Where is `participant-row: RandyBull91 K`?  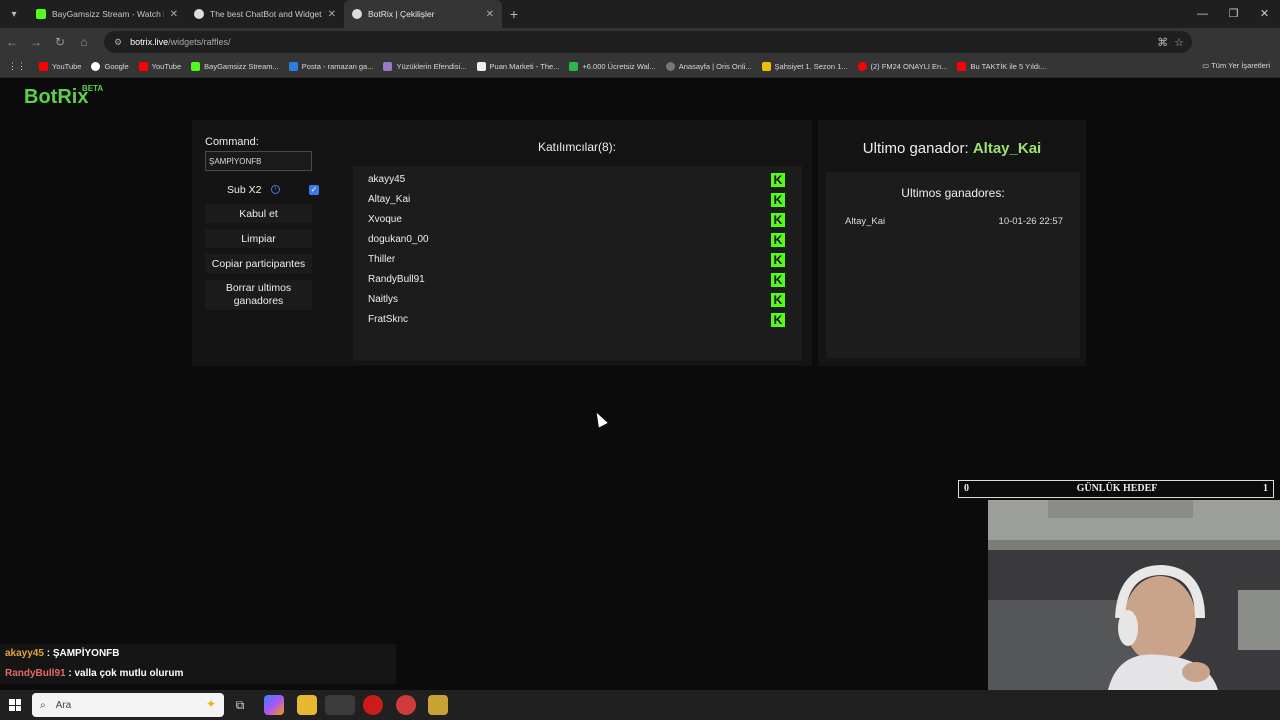 participant-row: RandyBull91 K is located at coordinates (578, 280).